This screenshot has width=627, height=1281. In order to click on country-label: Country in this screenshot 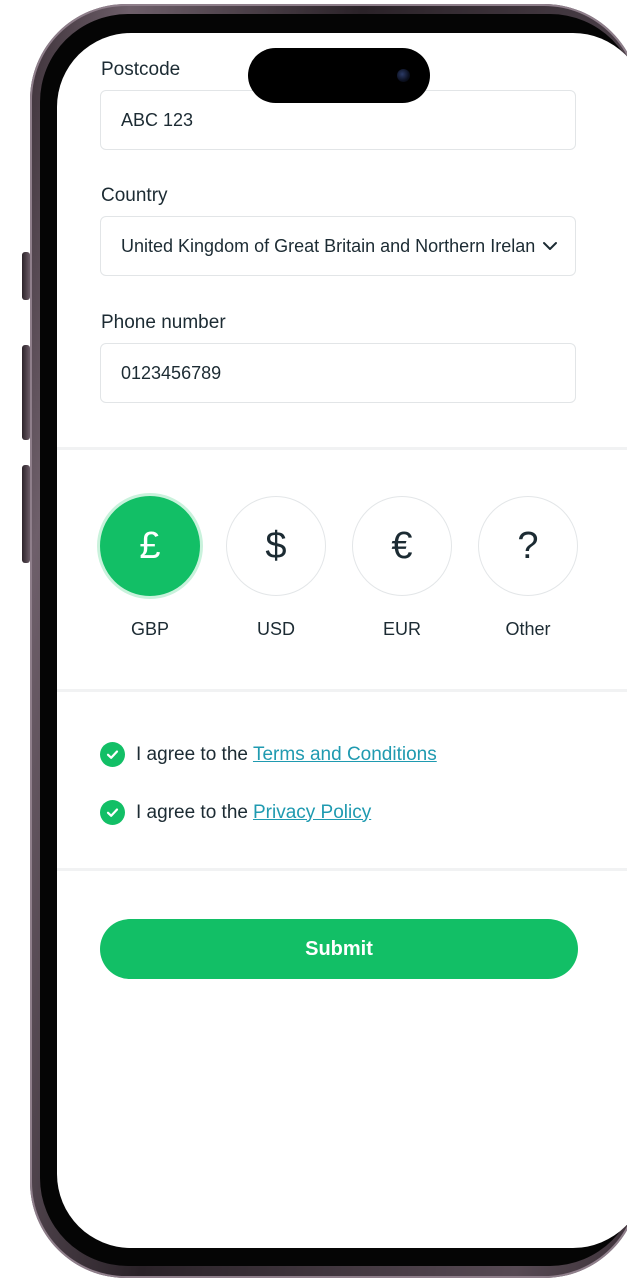, I will do `click(134, 195)`.